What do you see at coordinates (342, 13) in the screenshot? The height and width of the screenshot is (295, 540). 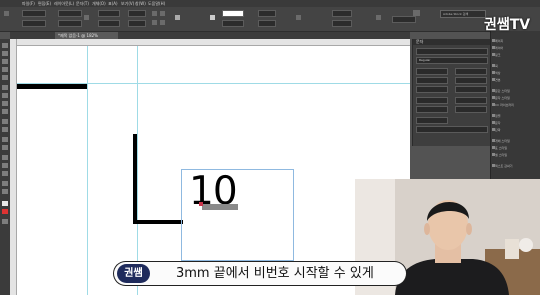 I see `frame-fitting-field` at bounding box center [342, 13].